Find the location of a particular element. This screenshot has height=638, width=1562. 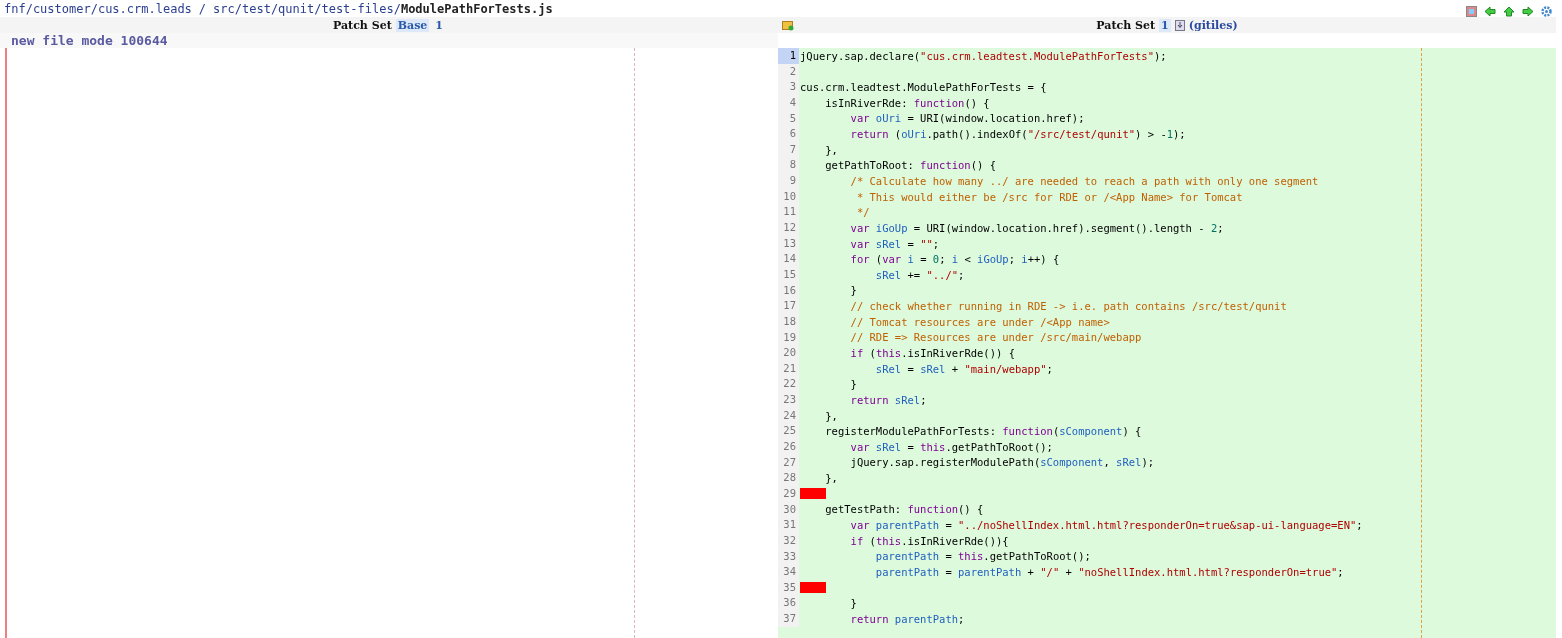

line-number: 12 is located at coordinates (788, 228).